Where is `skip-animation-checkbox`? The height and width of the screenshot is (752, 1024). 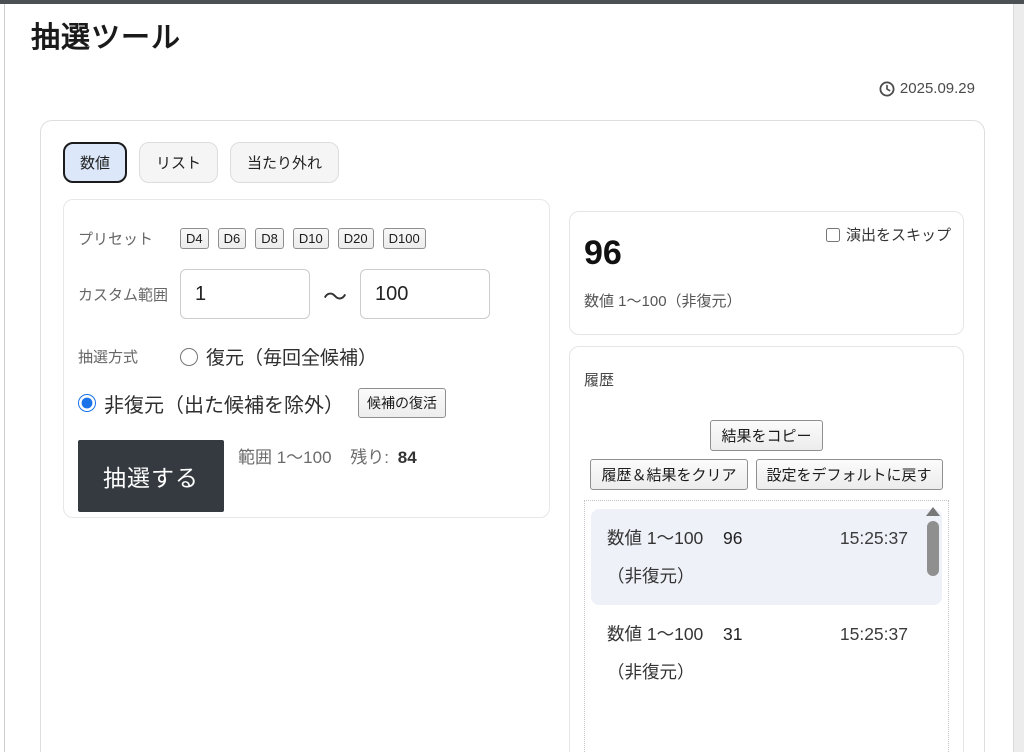 skip-animation-checkbox is located at coordinates (832, 234).